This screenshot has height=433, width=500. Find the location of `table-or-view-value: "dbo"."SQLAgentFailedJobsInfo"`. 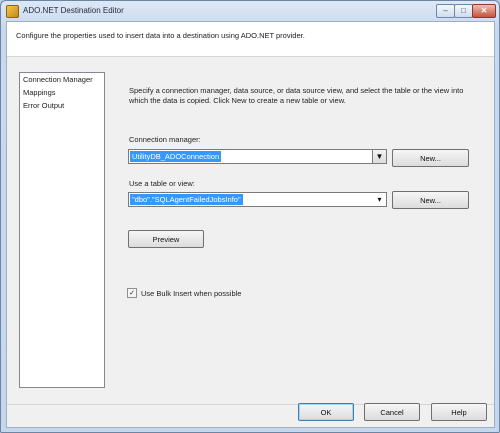

table-or-view-value: "dbo"."SQLAgentFailedJobsInfo" is located at coordinates (186, 199).